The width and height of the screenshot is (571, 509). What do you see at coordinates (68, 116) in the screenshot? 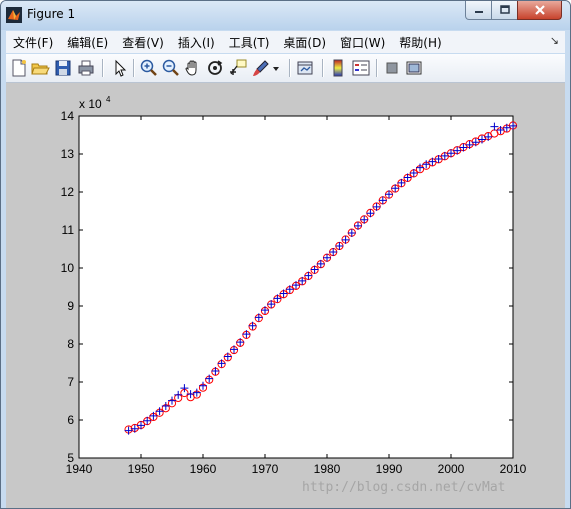
I see `y-tick-label: 14` at bounding box center [68, 116].